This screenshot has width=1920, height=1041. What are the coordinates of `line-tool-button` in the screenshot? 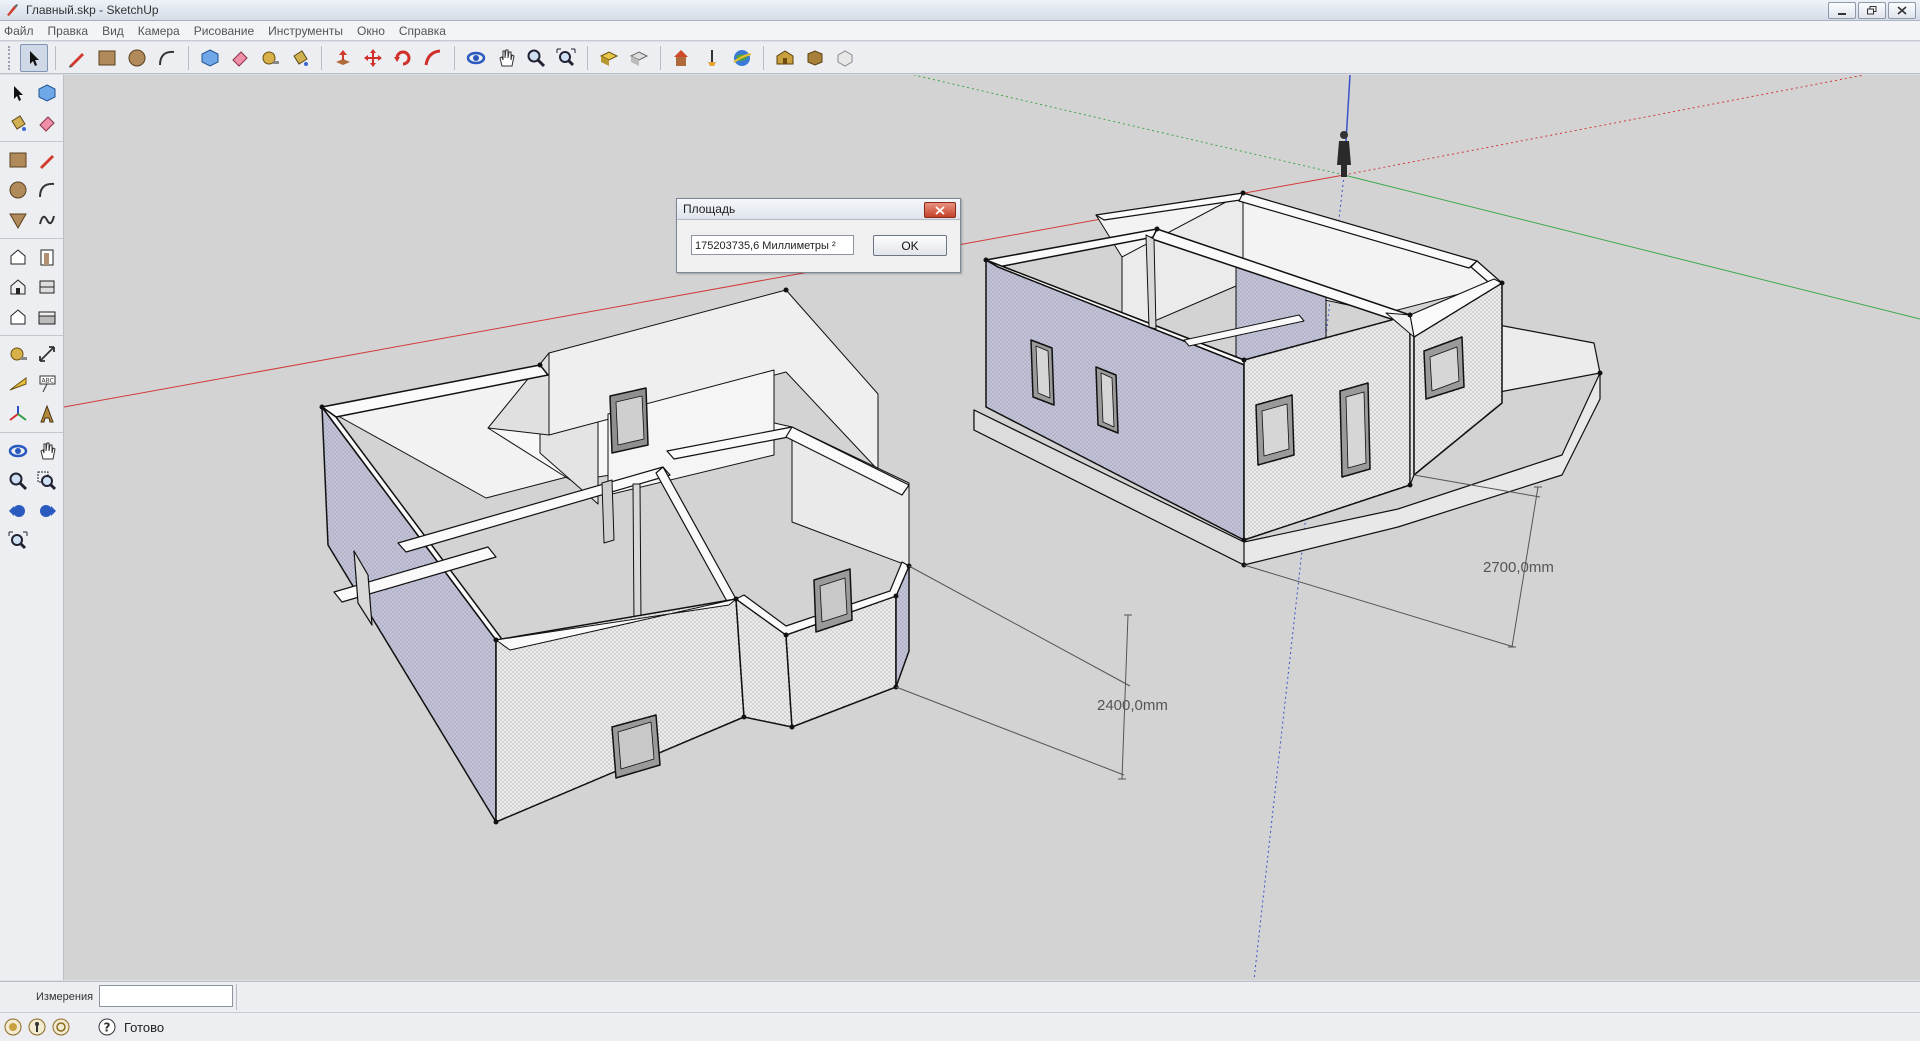 It's located at (47, 160).